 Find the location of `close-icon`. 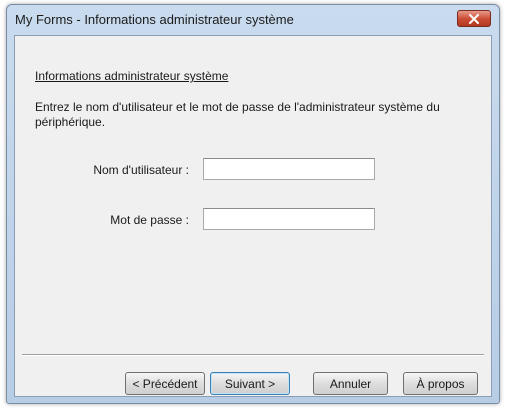

close-icon is located at coordinates (474, 18).